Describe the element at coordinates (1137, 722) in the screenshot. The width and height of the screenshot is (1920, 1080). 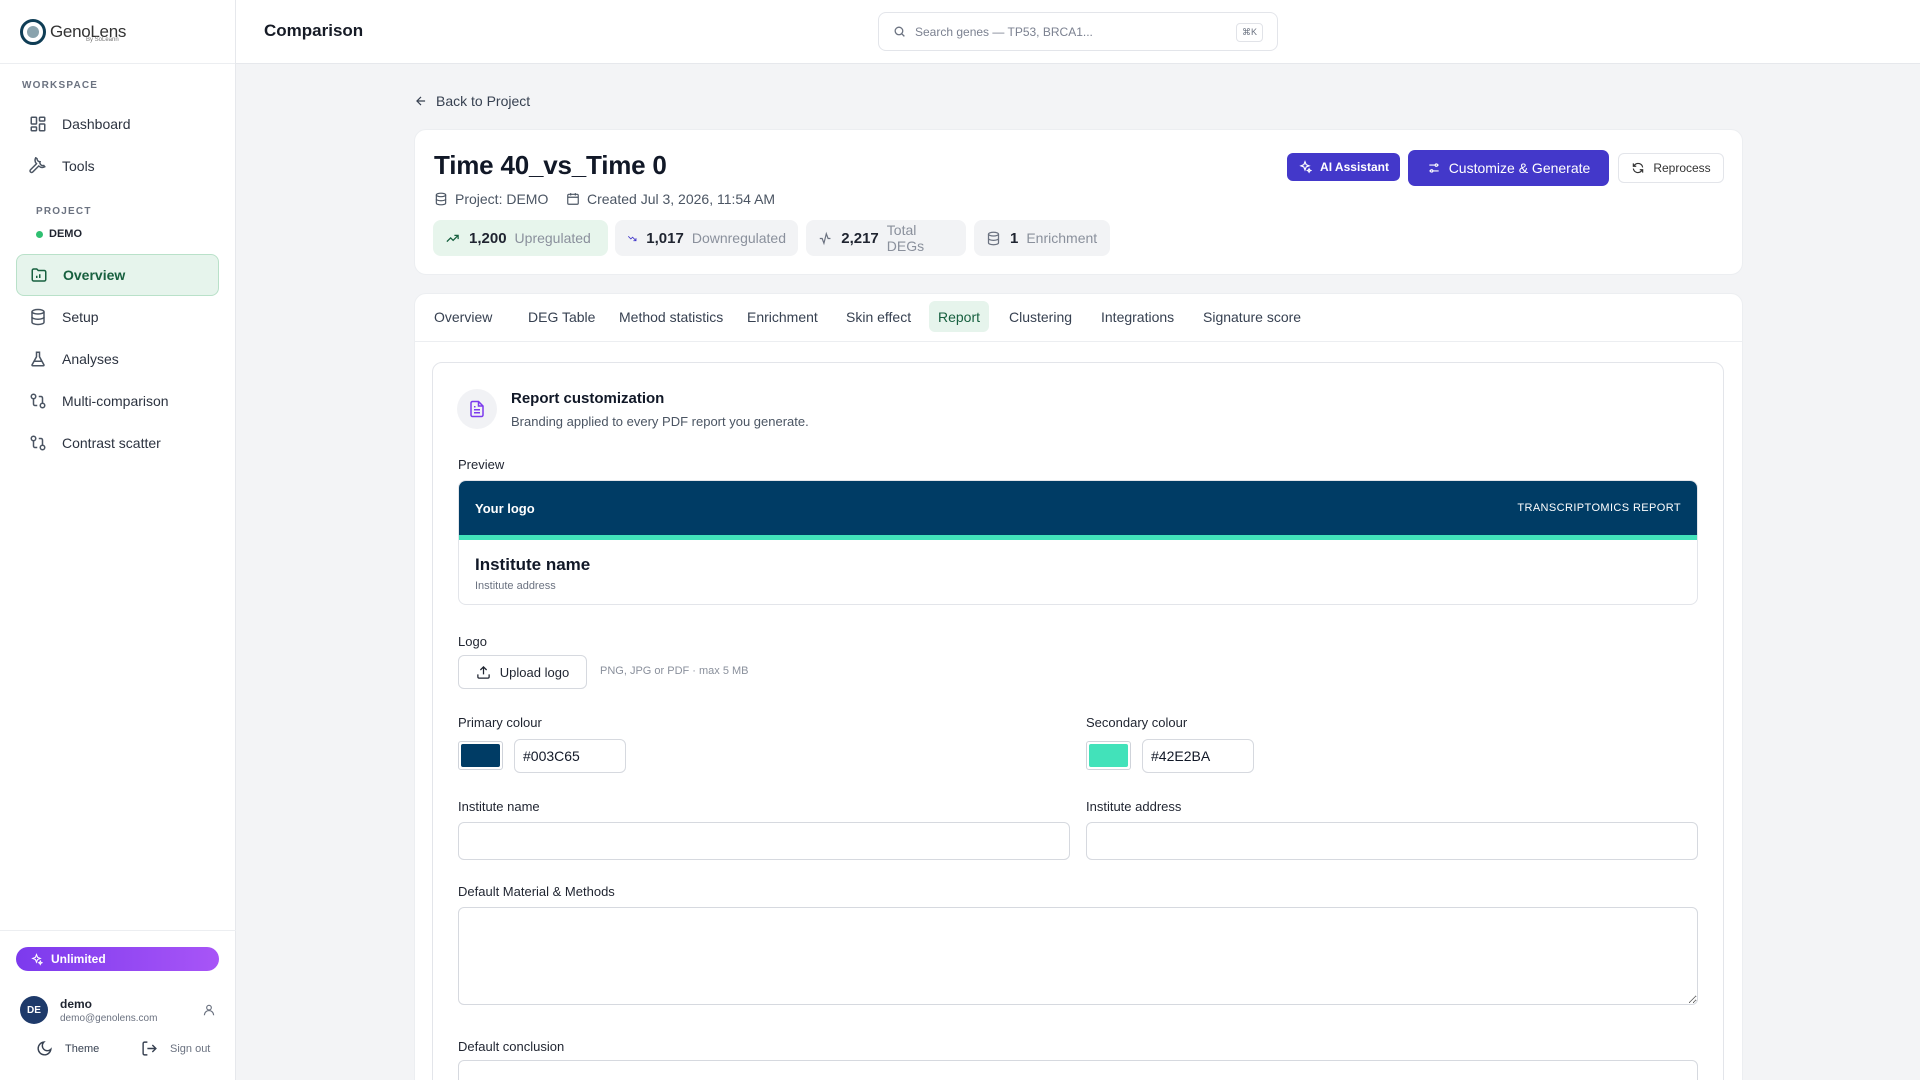
I see `secondary-colour-label: Secondary colour` at that location.